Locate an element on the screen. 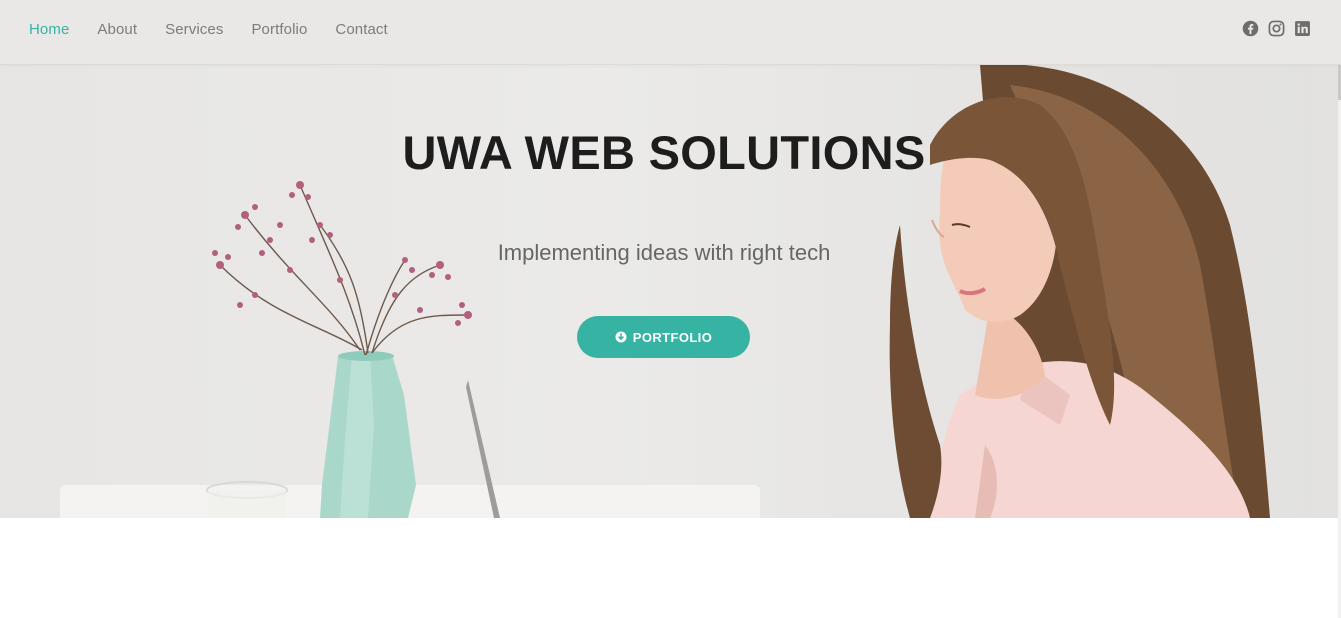  facebook-icon is located at coordinates (1250, 28).